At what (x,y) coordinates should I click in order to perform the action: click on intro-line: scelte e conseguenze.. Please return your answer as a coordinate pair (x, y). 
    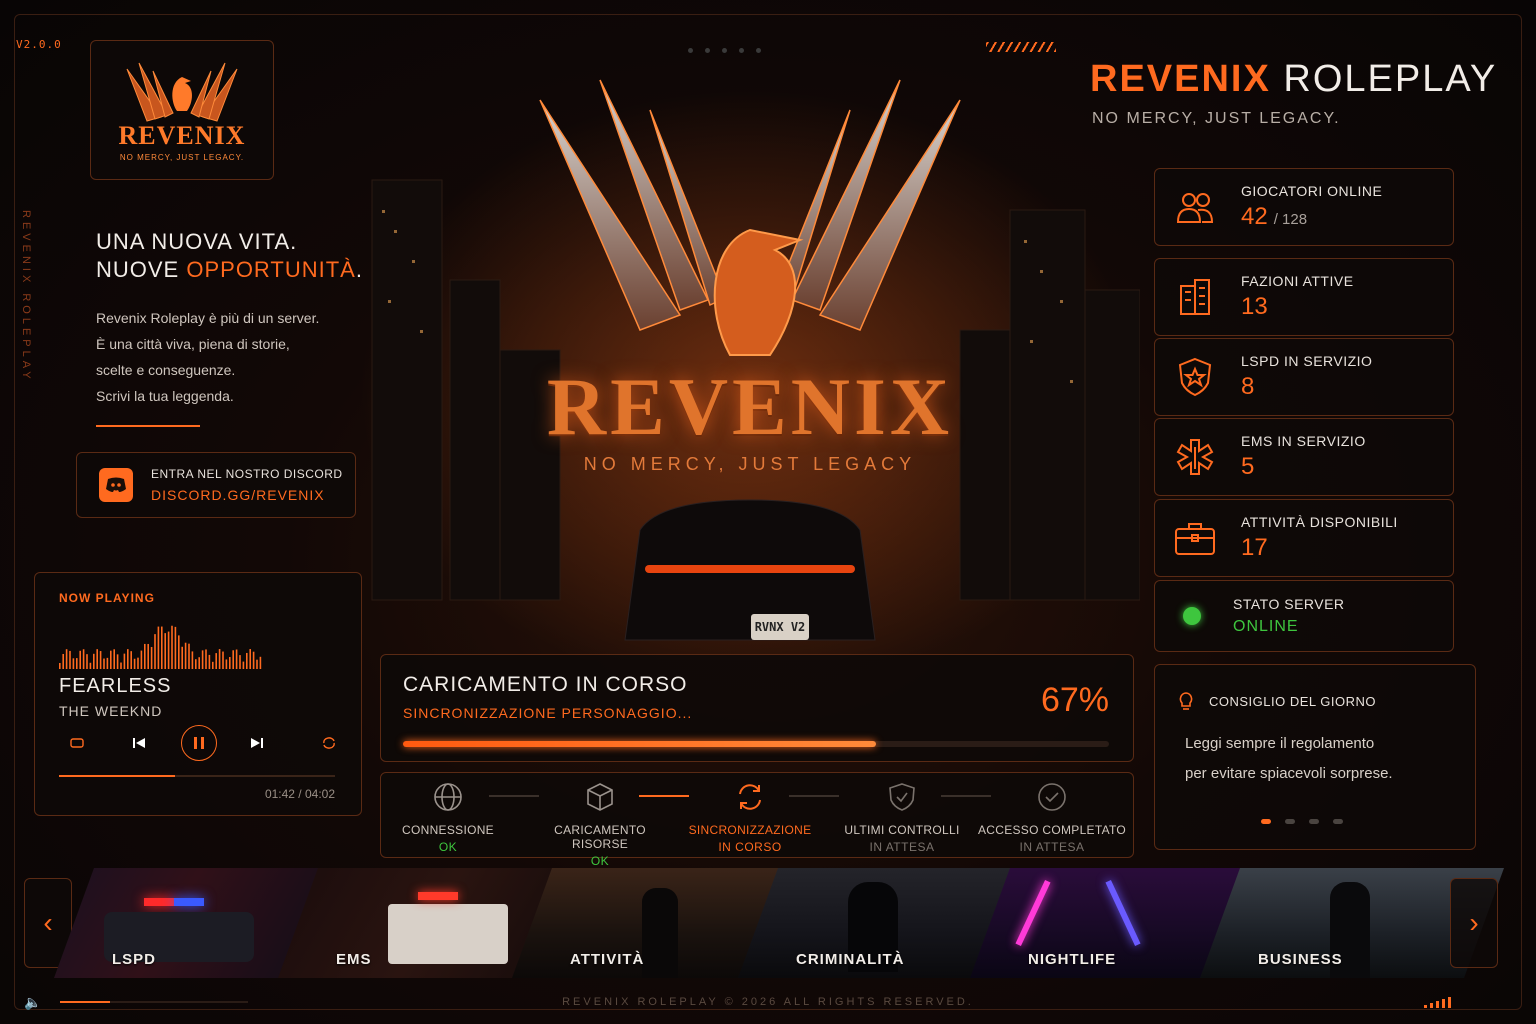
    Looking at the image, I should click on (166, 370).